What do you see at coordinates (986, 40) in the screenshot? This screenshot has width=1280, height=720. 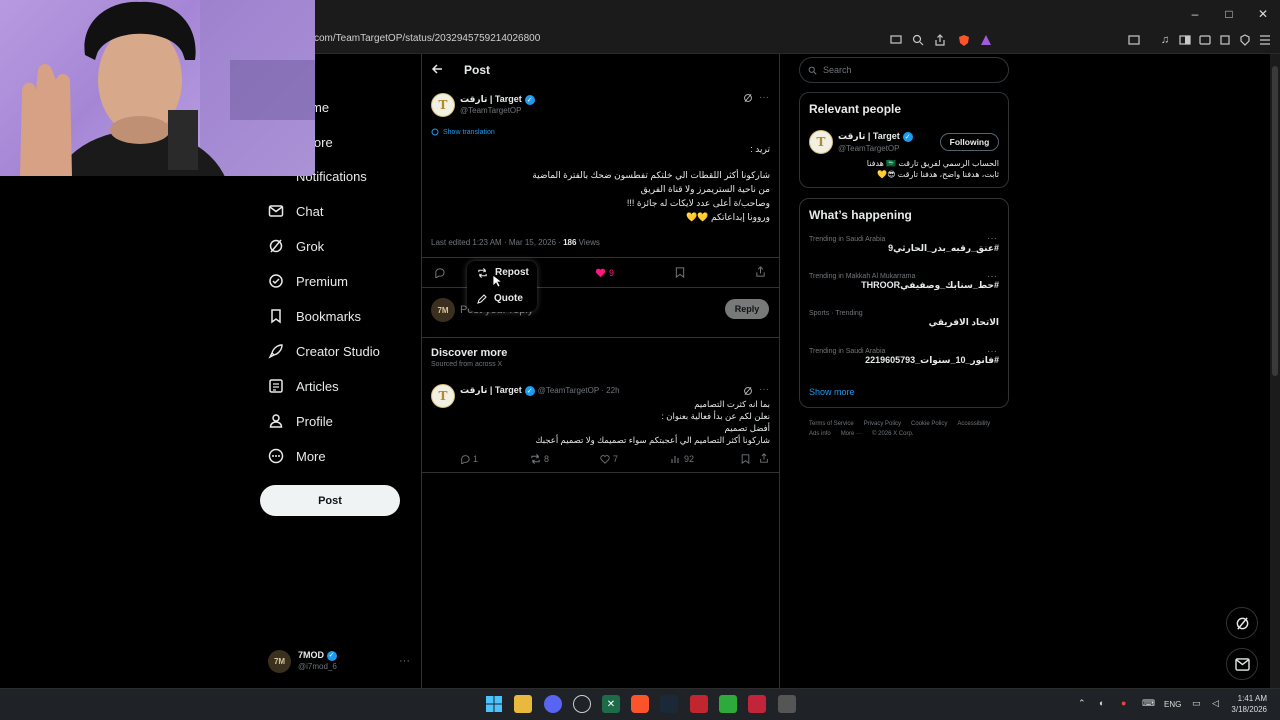 I see `rewards-icon` at bounding box center [986, 40].